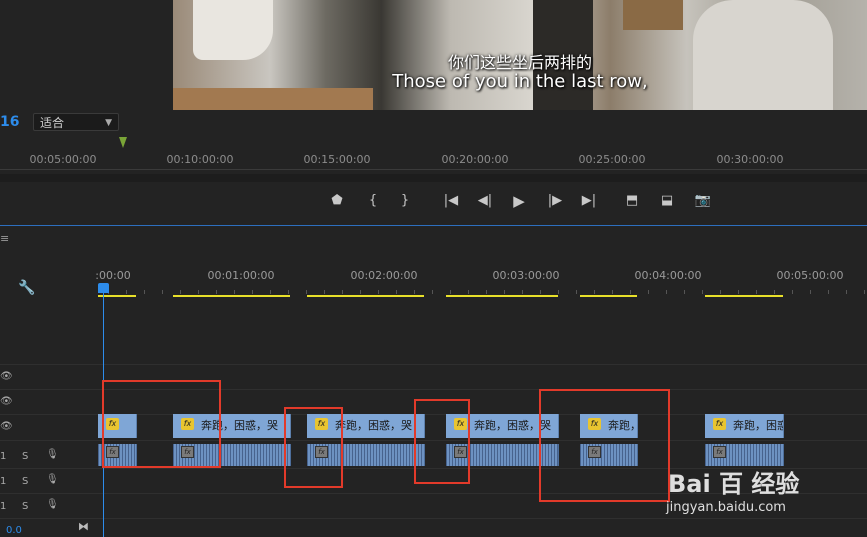  Describe the element at coordinates (337, 201) in the screenshot. I see `add-marker-icon: ⬟` at that location.